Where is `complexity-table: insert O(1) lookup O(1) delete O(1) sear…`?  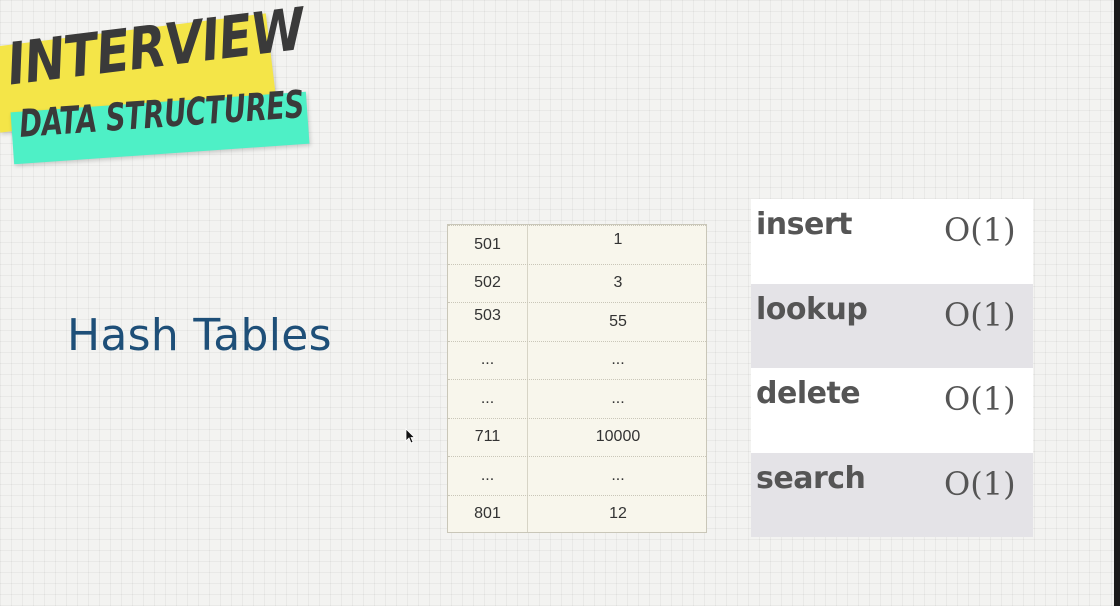
complexity-table: insert O(1) lookup O(1) delete O(1) sear… is located at coordinates (892, 368).